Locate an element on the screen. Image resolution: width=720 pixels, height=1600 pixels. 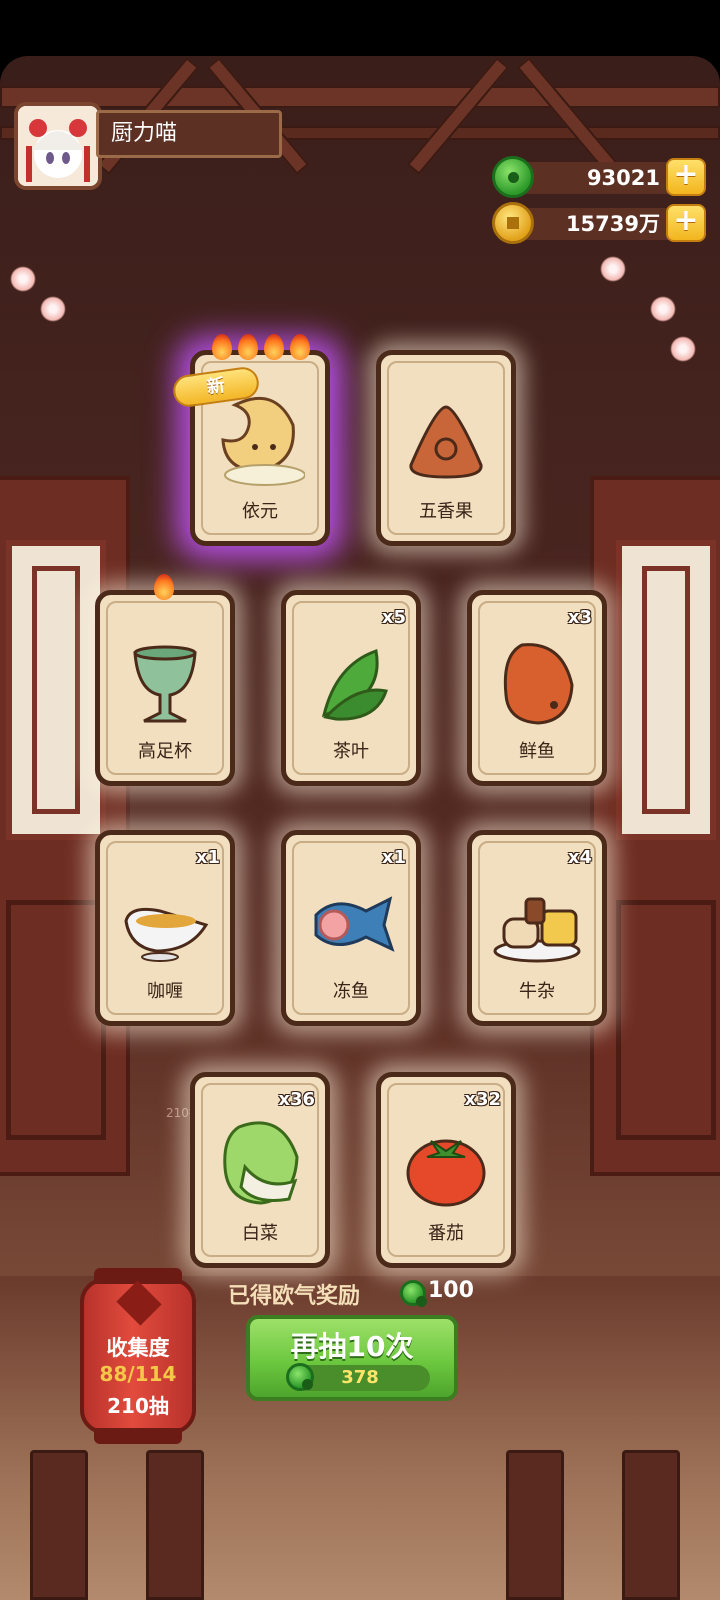
gold-amount: 15739万 is located at coordinates (600, 224).